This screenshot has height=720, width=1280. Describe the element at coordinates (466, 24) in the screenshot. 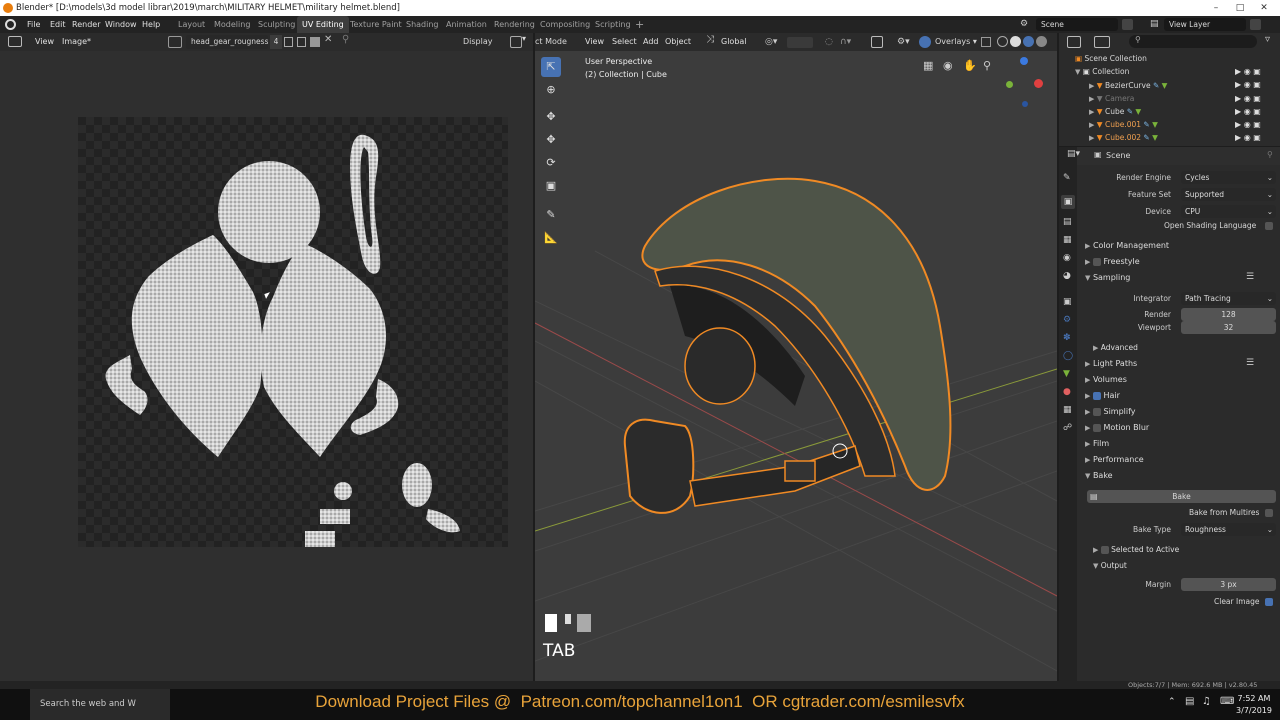

I see `tab-animation: Animation` at that location.